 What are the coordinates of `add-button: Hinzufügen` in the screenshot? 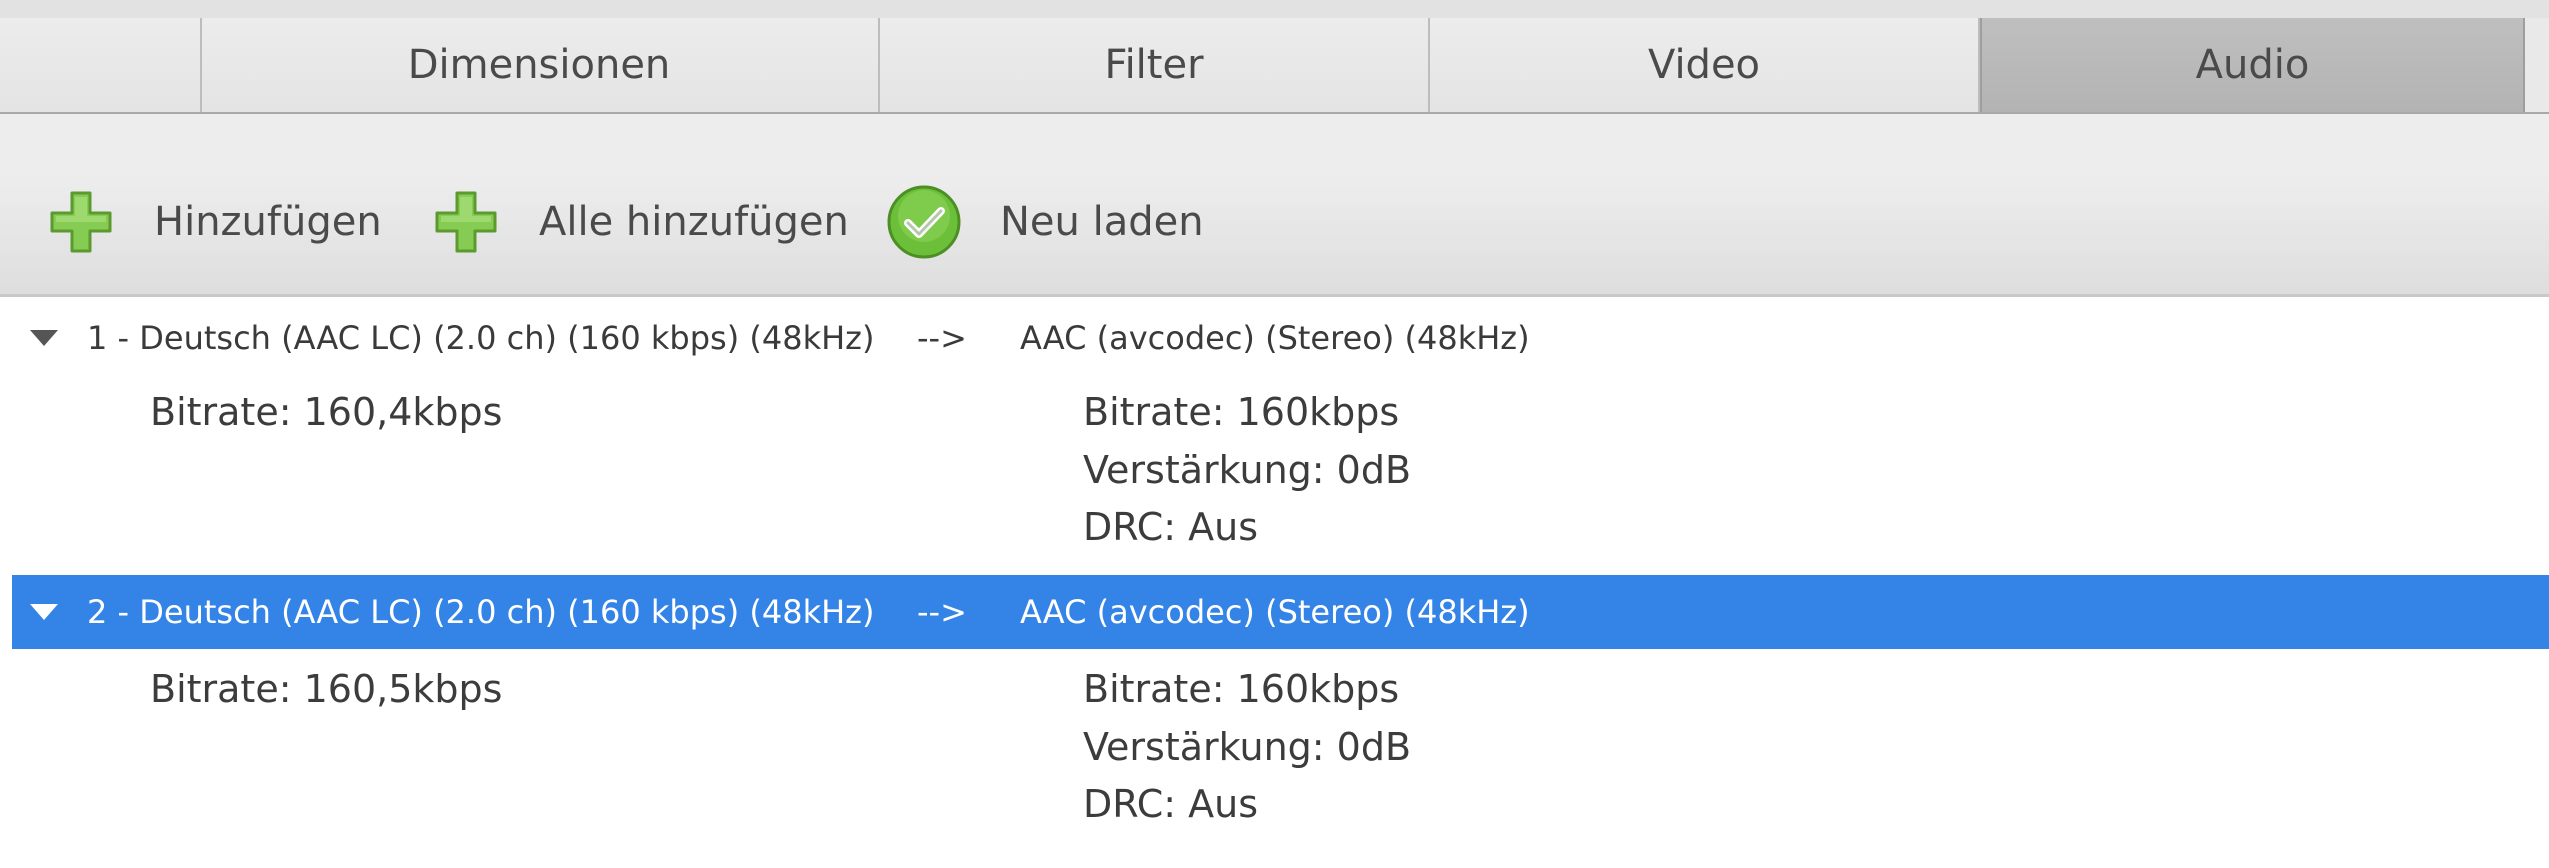 It's located at (215, 222).